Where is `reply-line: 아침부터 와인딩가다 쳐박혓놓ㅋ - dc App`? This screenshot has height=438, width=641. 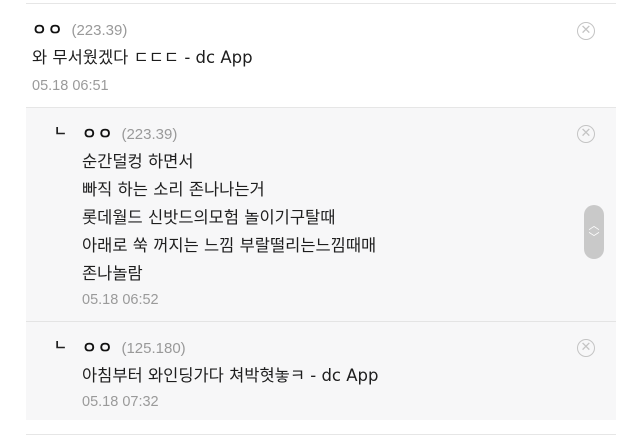 reply-line: 아침부터 와인딩가다 쳐박혓놓ㅋ - dc App is located at coordinates (230, 375).